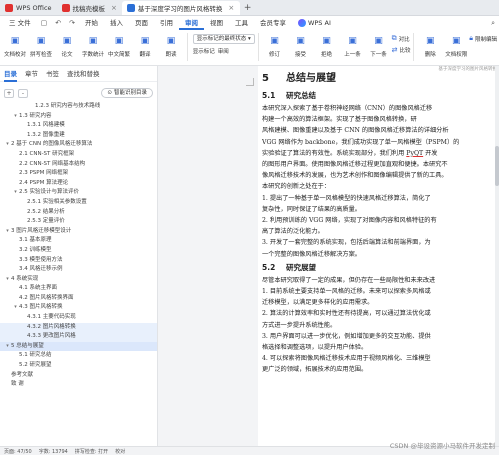 This screenshot has height=455, width=499. Describe the element at coordinates (78, 318) in the screenshot. I see `outline-item: 4.3.1 主要代码实现` at that location.